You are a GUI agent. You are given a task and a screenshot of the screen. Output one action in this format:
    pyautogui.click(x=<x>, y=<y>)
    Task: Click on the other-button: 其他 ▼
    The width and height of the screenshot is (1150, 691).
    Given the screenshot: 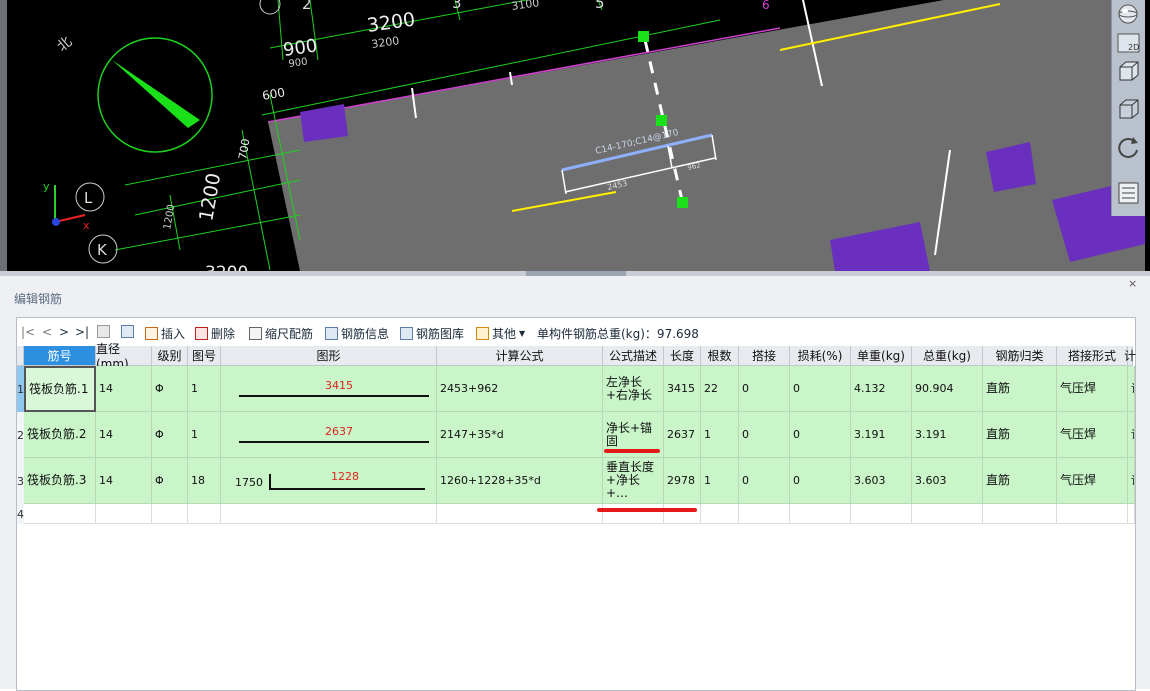 What is the action you would take?
    pyautogui.click(x=500, y=333)
    